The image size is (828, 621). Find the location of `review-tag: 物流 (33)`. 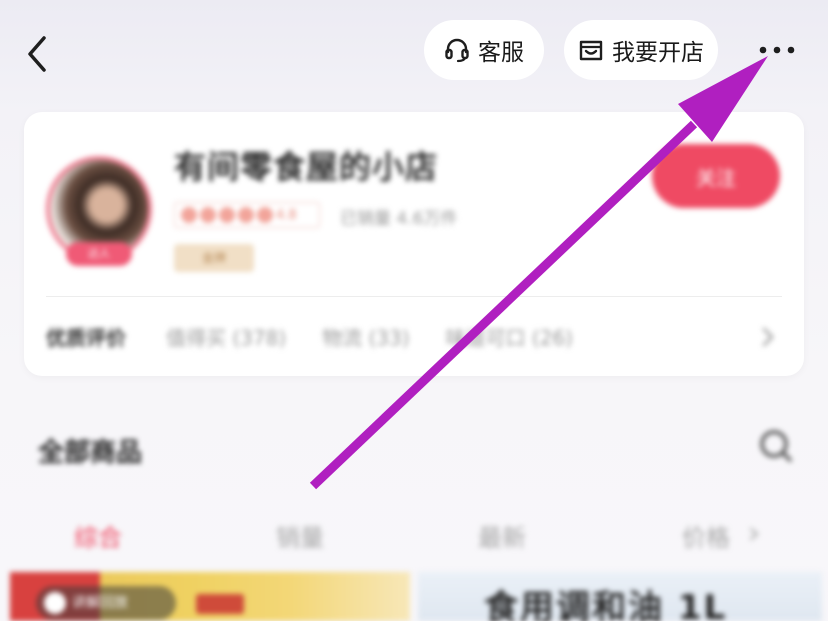

review-tag: 物流 (33) is located at coordinates (365, 336).